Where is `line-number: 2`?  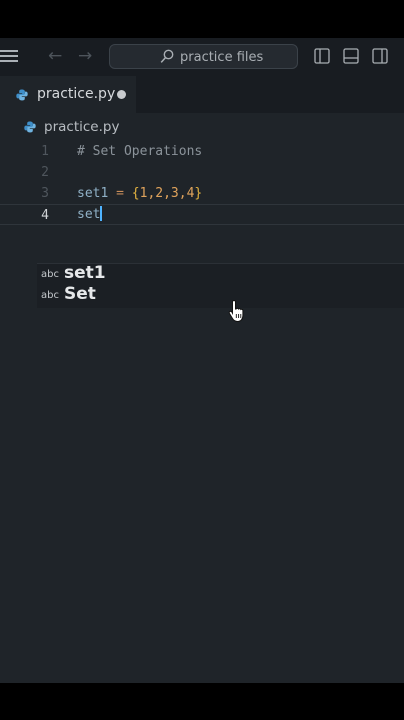
line-number: 2 is located at coordinates (45, 172).